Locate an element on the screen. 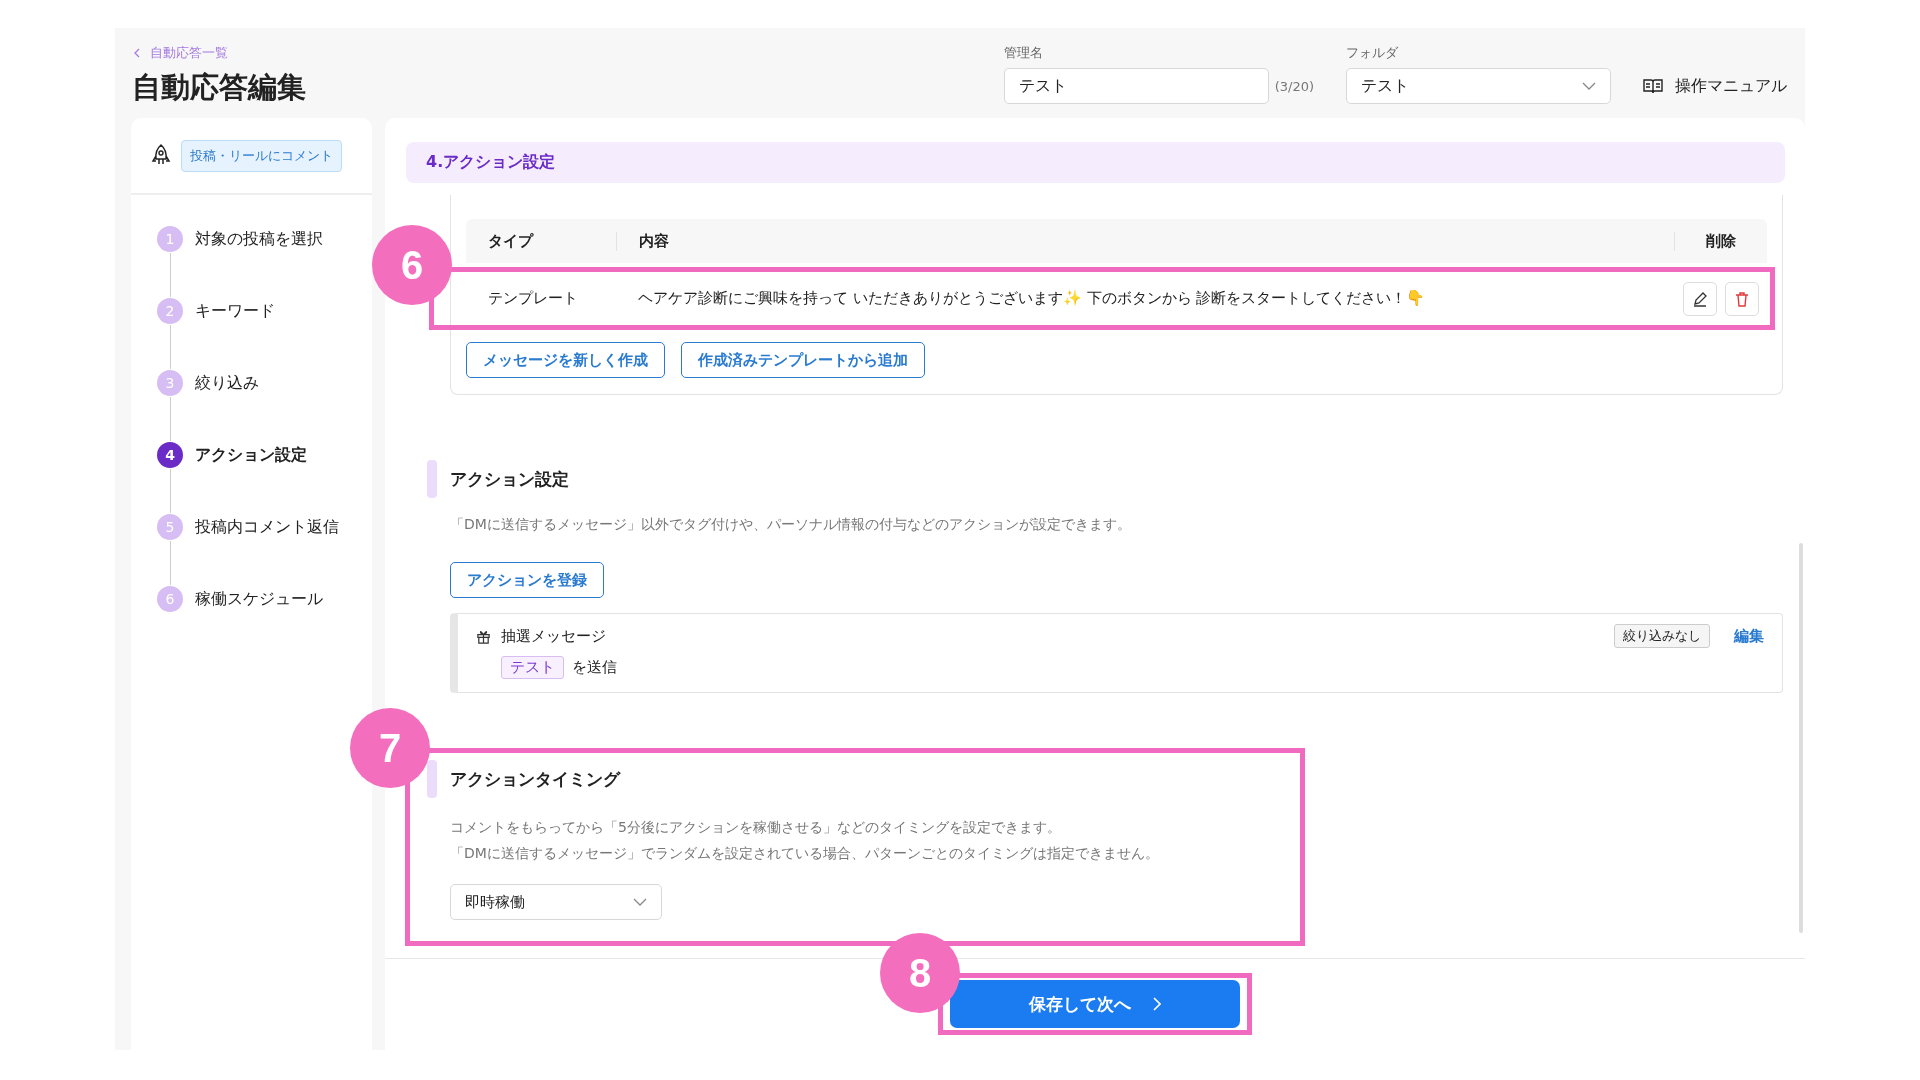  section-heading: アクションタイミング is located at coordinates (535, 779).